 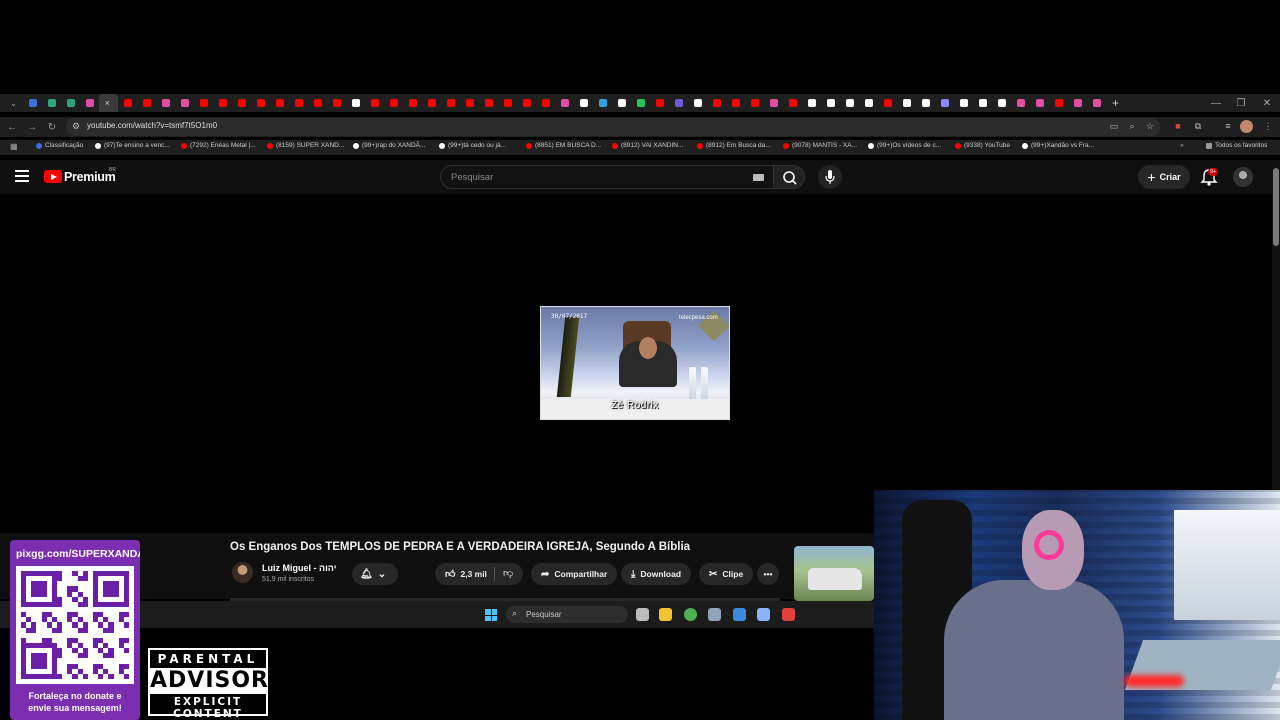 I want to click on guide-menu-icon, so click(x=22, y=176).